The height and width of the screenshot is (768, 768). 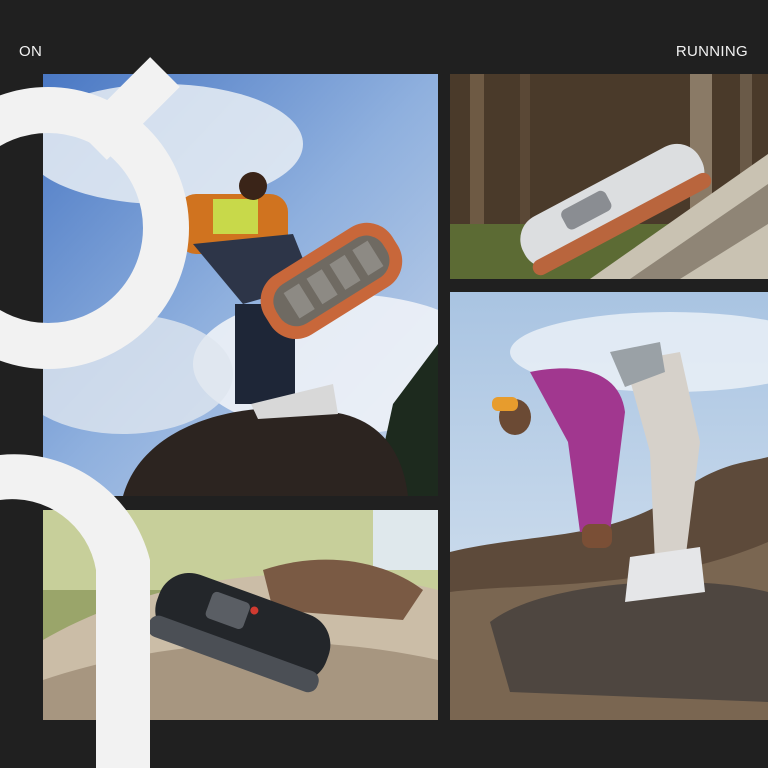 What do you see at coordinates (711, 51) in the screenshot?
I see `brand-label-right: RUNNING` at bounding box center [711, 51].